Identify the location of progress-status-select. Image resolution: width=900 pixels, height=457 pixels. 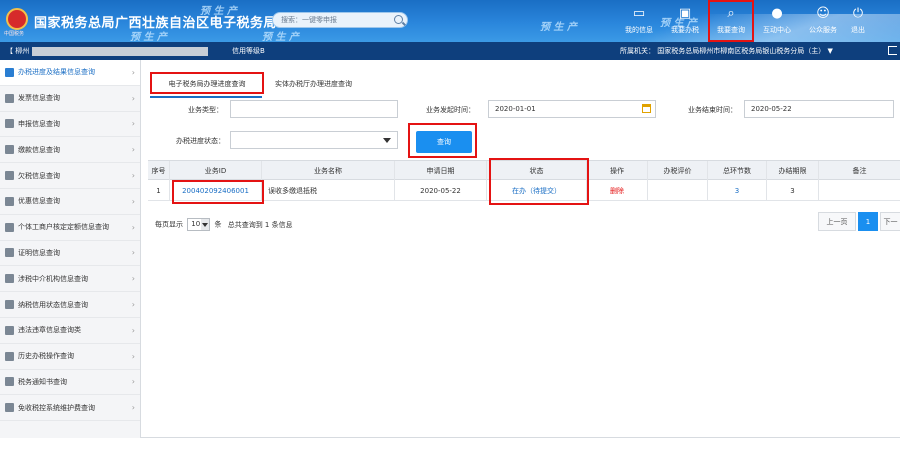
(314, 140).